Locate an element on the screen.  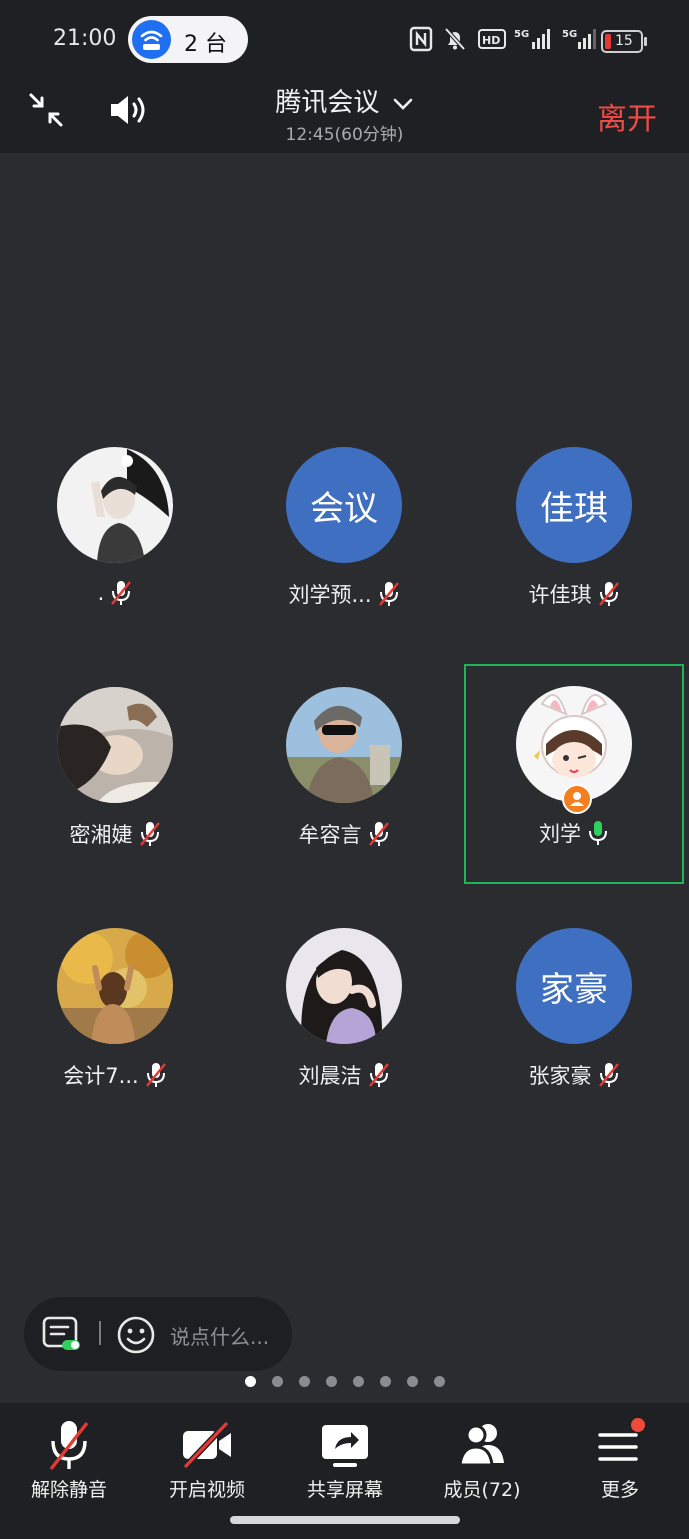
participant-name-line: 许佳琪 is located at coordinates (574, 594).